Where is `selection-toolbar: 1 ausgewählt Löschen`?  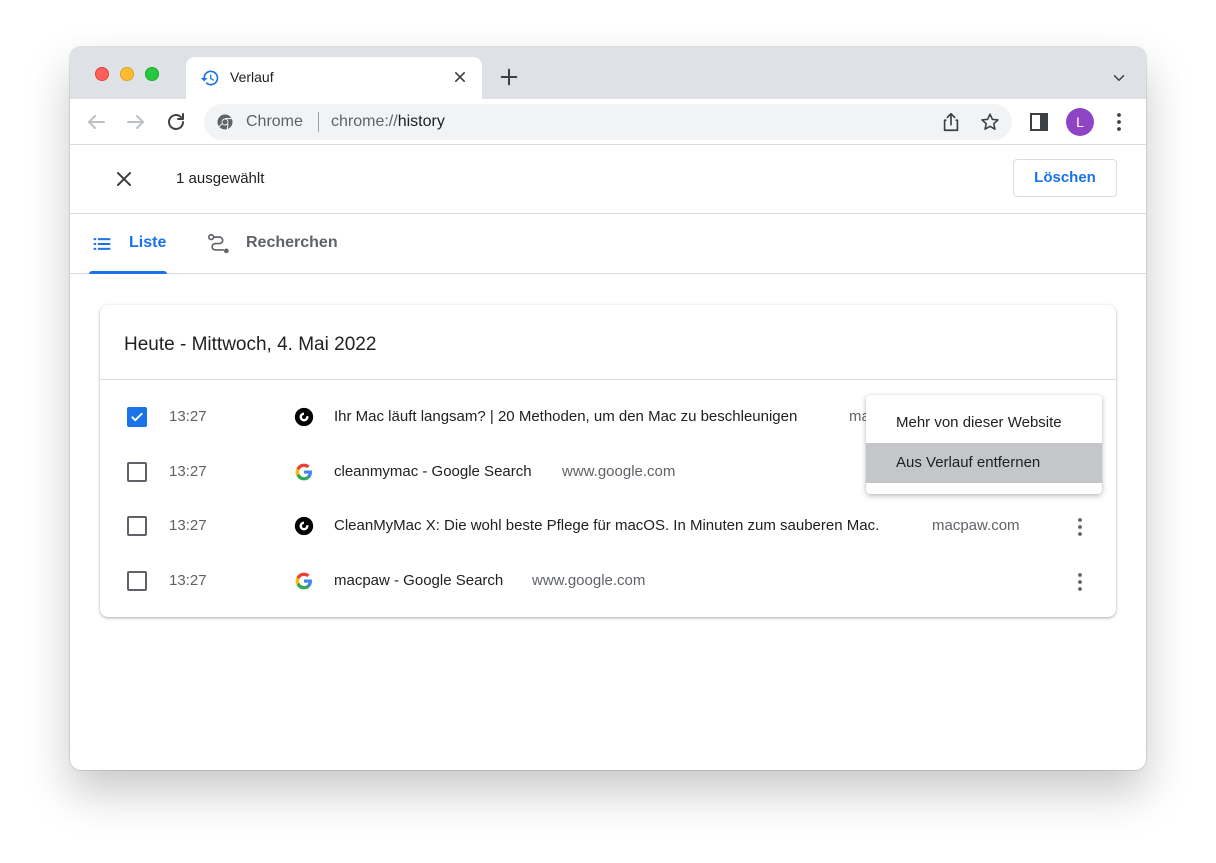 selection-toolbar: 1 ausgewählt Löschen is located at coordinates (608, 179).